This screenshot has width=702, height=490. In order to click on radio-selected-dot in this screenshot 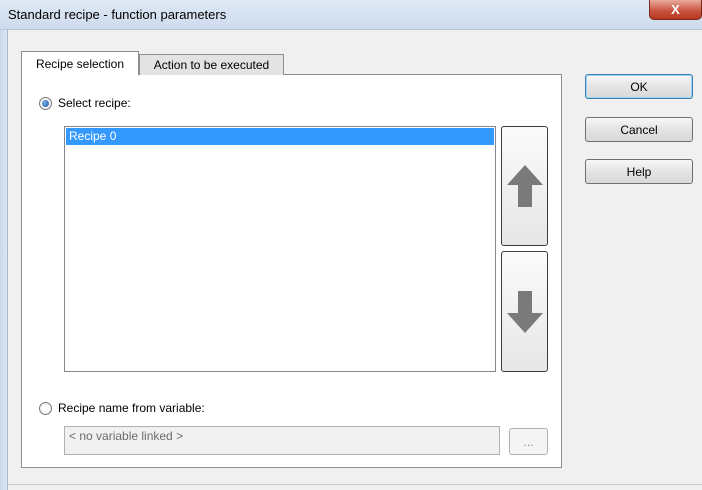, I will do `click(45, 103)`.